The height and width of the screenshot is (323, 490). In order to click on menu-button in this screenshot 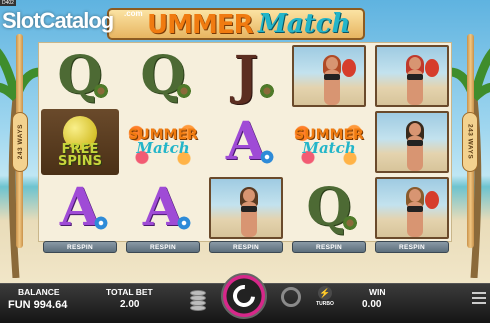, I will do `click(479, 298)`.